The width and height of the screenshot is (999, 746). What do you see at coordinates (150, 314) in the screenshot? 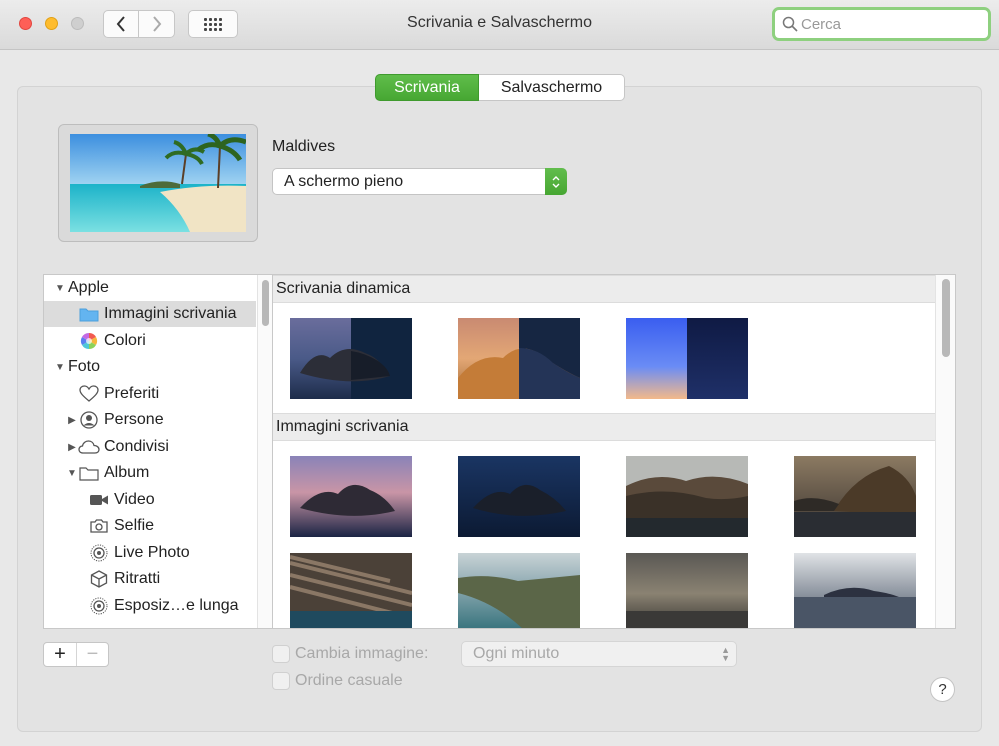
I see `sidebar-item-immagini-scrivania: Immagini scrivania` at bounding box center [150, 314].